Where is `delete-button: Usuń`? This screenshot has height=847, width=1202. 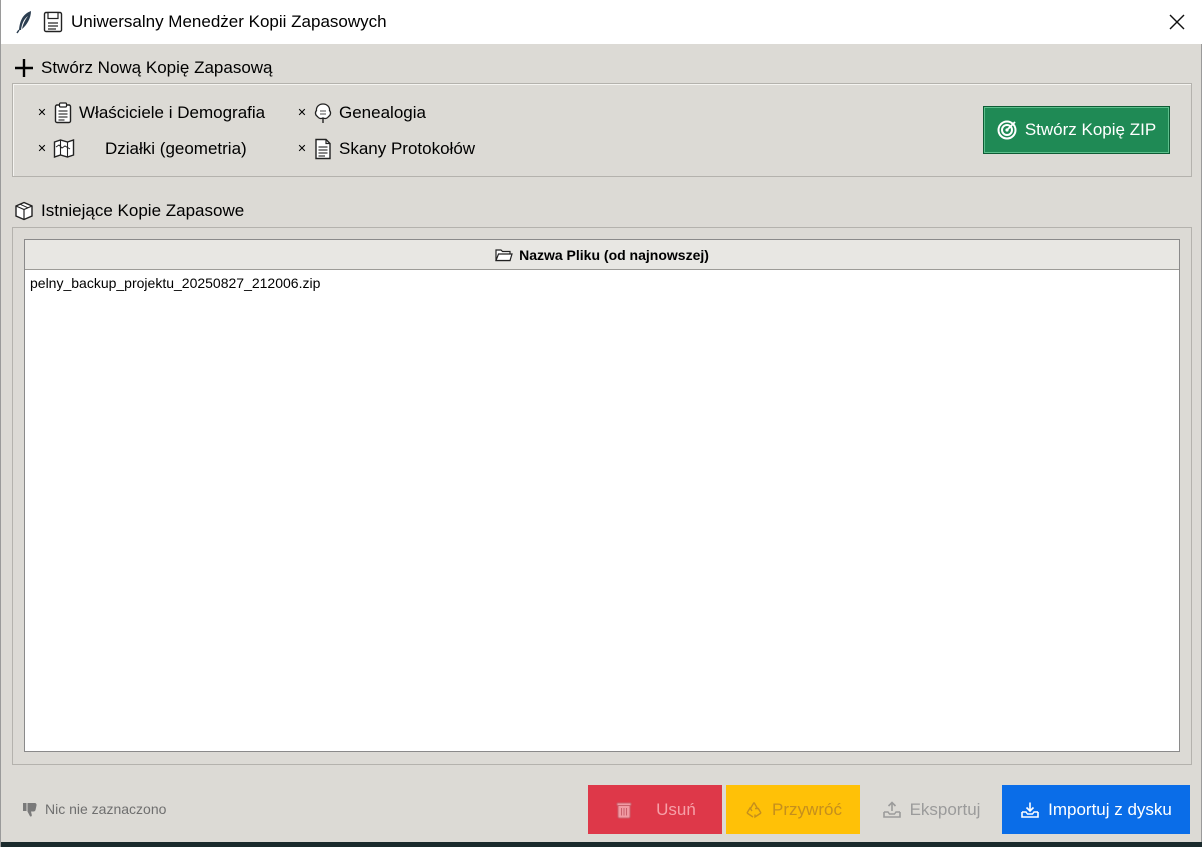 delete-button: Usuń is located at coordinates (655, 809).